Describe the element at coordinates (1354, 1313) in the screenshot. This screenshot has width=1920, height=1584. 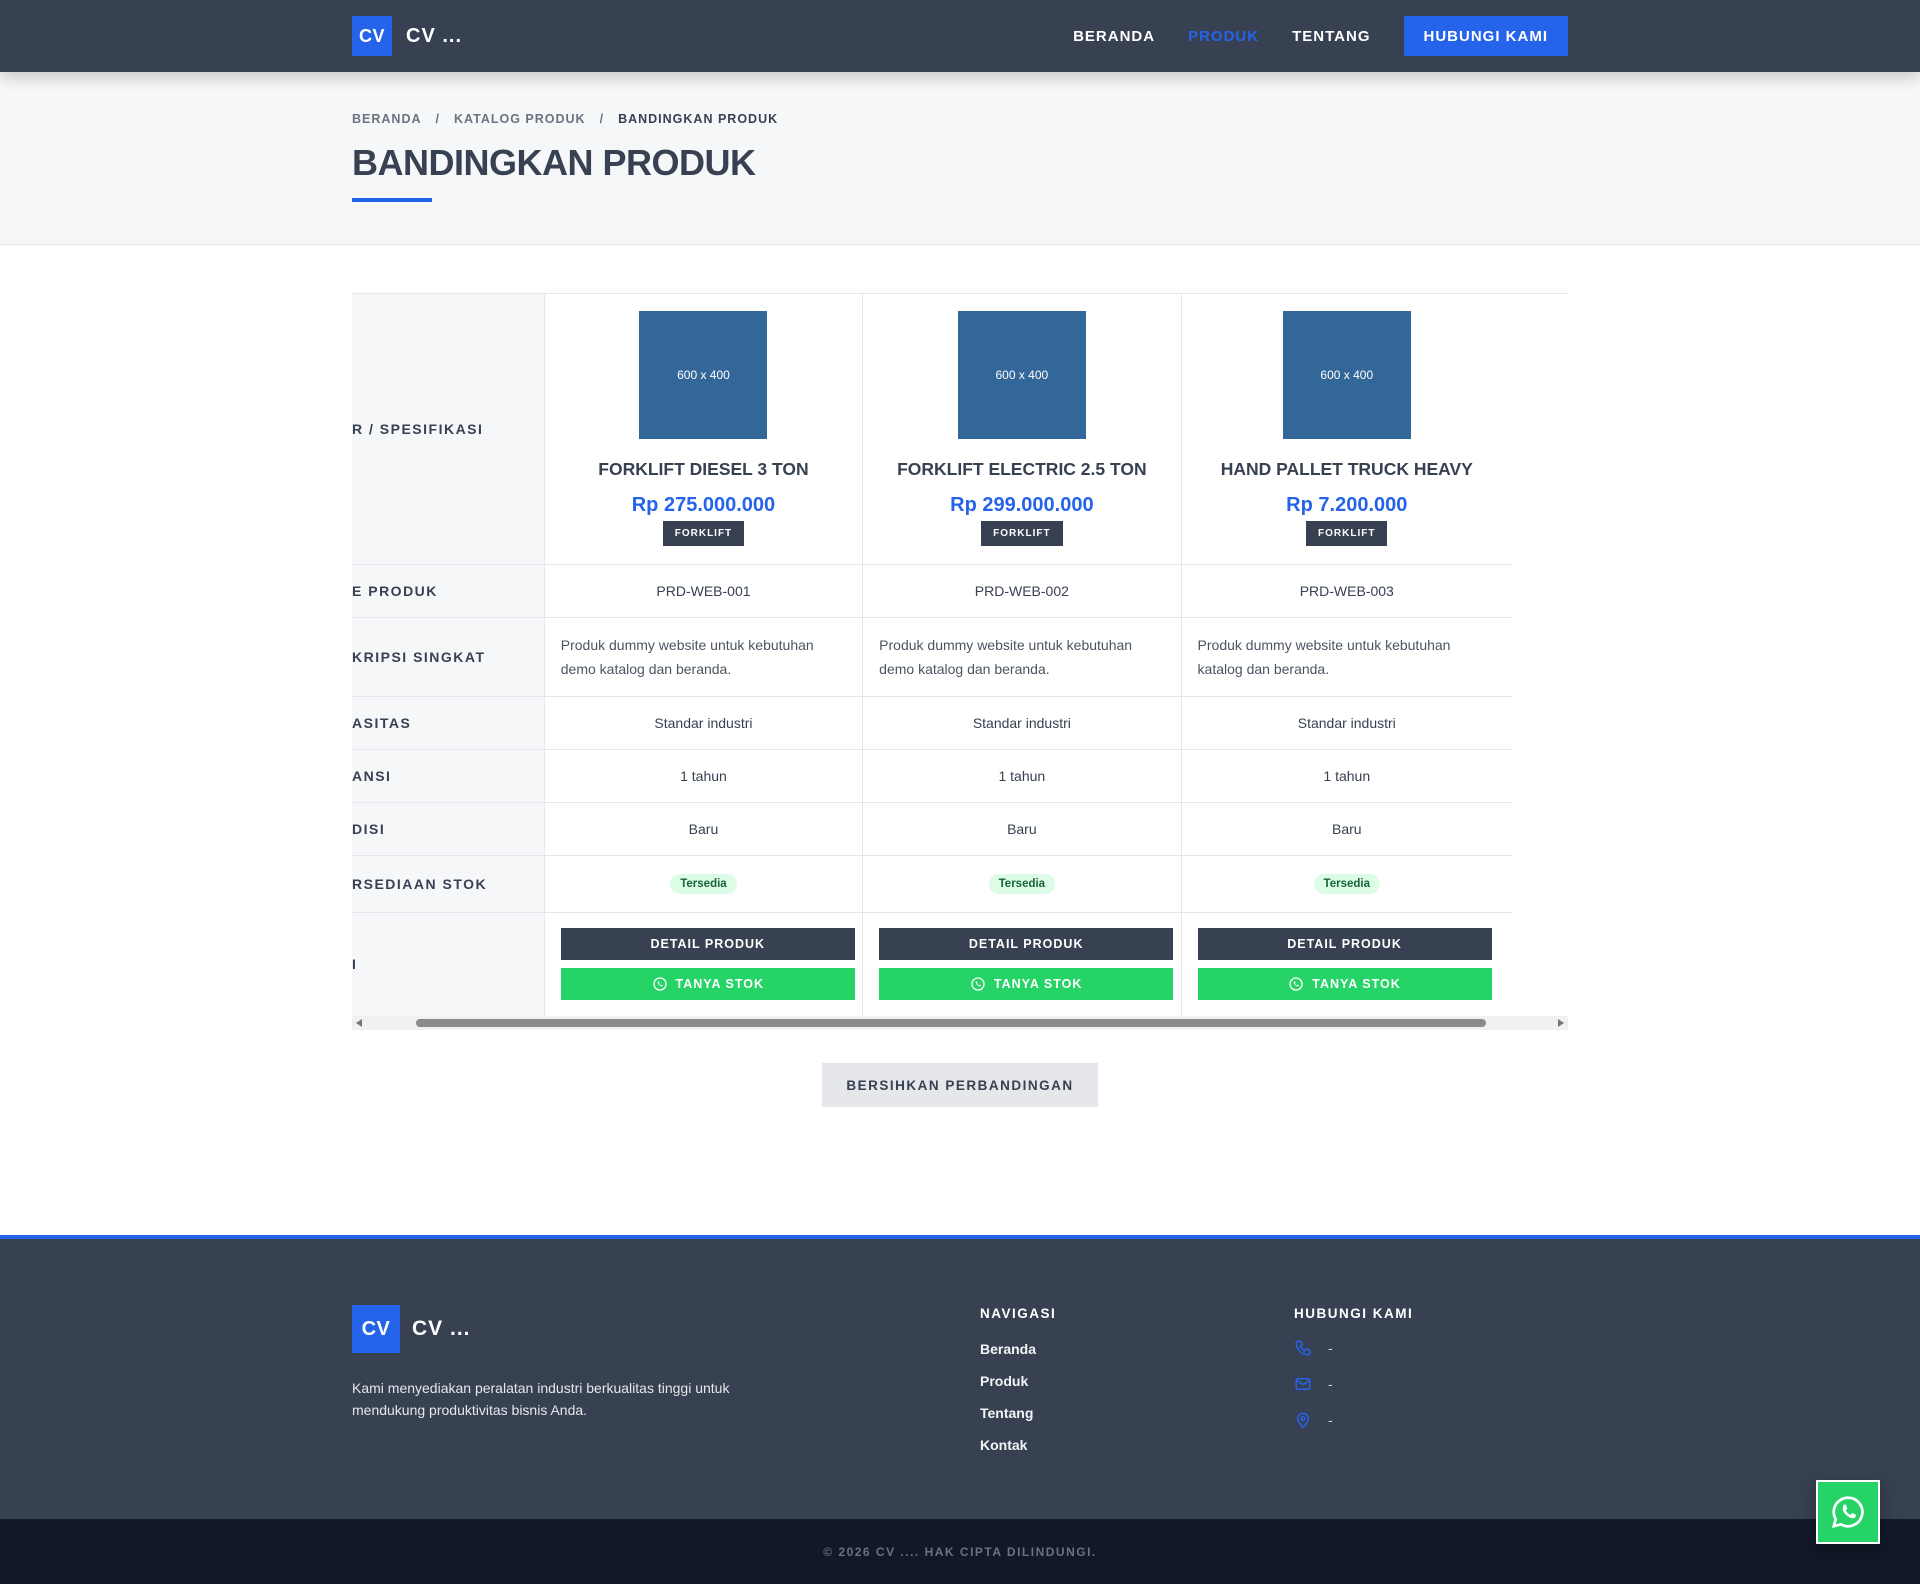
I see `footer-contact-title: HUBUNGI KAMI` at that location.